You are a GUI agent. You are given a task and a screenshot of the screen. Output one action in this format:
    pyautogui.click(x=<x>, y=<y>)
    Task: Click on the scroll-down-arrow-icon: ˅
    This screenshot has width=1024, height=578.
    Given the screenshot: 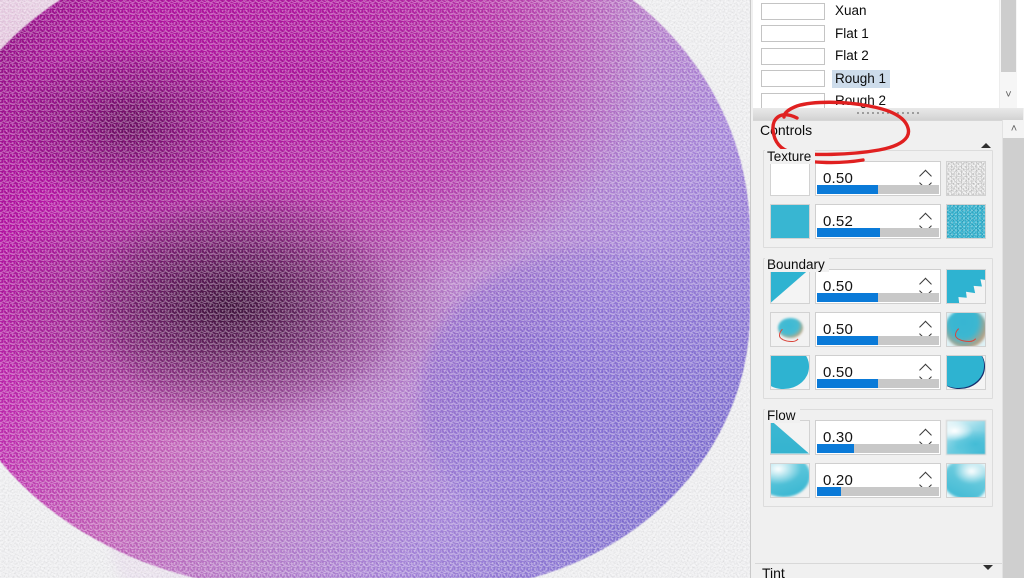 What is the action you would take?
    pyautogui.click(x=1008, y=95)
    